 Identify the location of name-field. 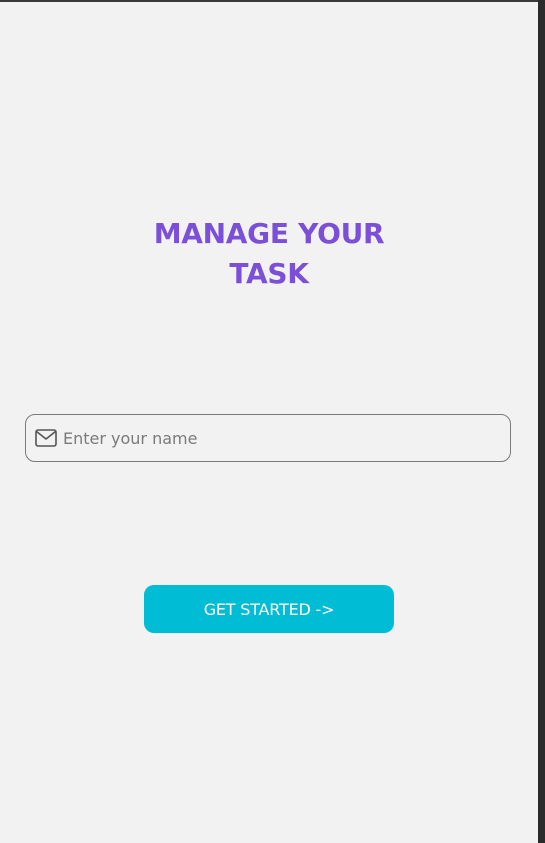
(268, 438).